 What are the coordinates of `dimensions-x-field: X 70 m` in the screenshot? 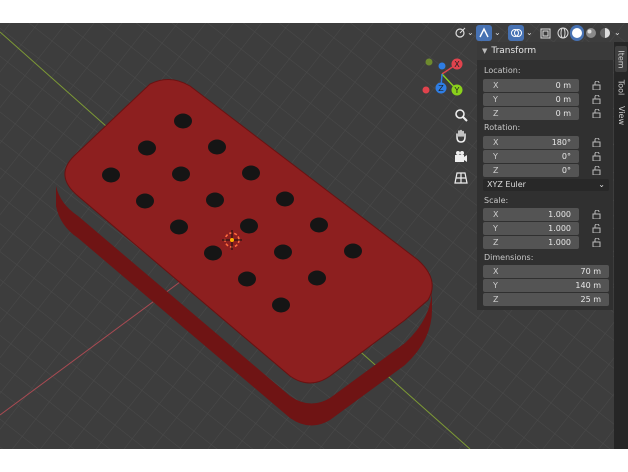 It's located at (546, 271).